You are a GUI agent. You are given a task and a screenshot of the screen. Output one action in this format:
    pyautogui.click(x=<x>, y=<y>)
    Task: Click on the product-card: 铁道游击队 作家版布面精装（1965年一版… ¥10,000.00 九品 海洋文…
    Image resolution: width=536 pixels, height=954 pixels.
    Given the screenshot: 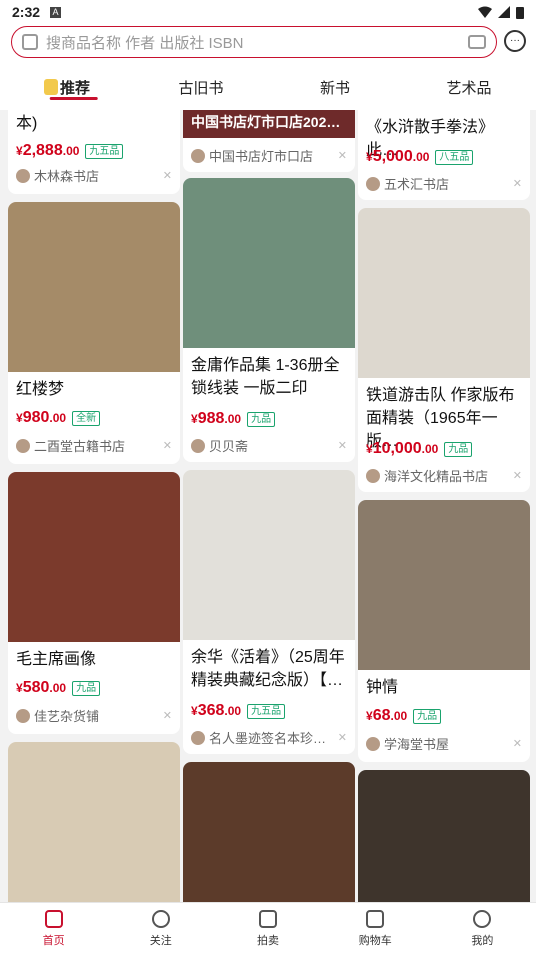 What is the action you would take?
    pyautogui.click(x=444, y=350)
    